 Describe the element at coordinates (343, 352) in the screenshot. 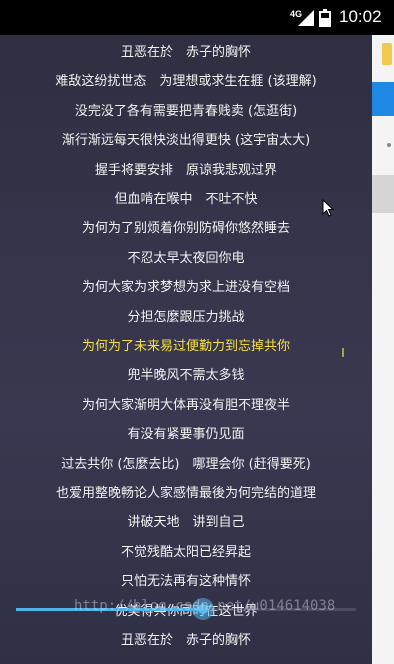

I see `active-line-marker` at that location.